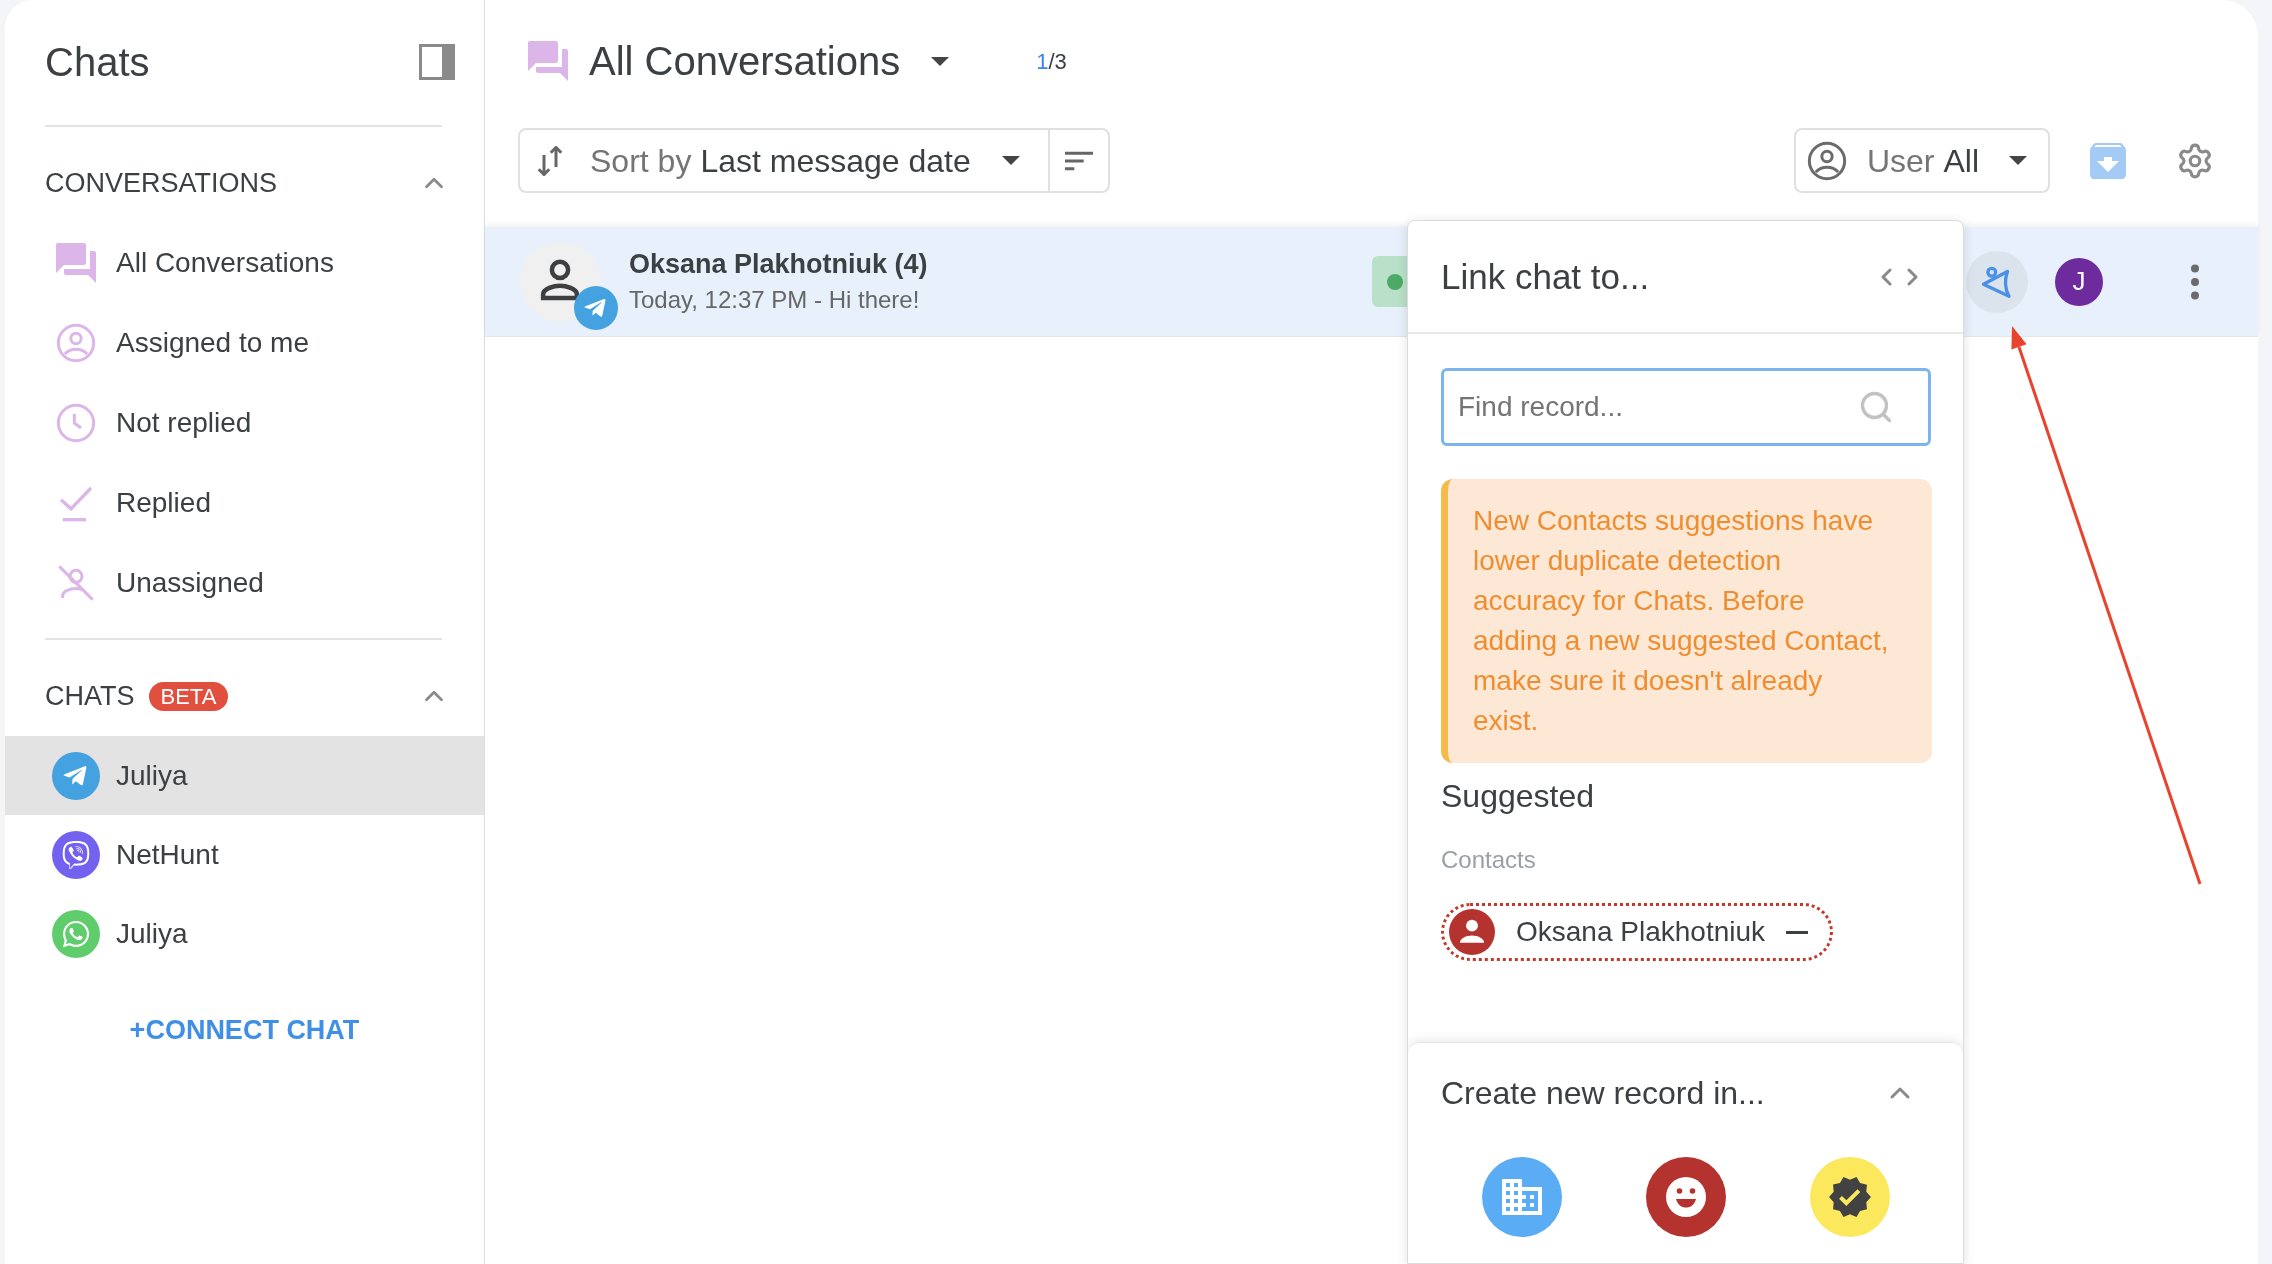  Describe the element at coordinates (778, 264) in the screenshot. I see `contact-name: Oksana Plakhotniuk (4)` at that location.